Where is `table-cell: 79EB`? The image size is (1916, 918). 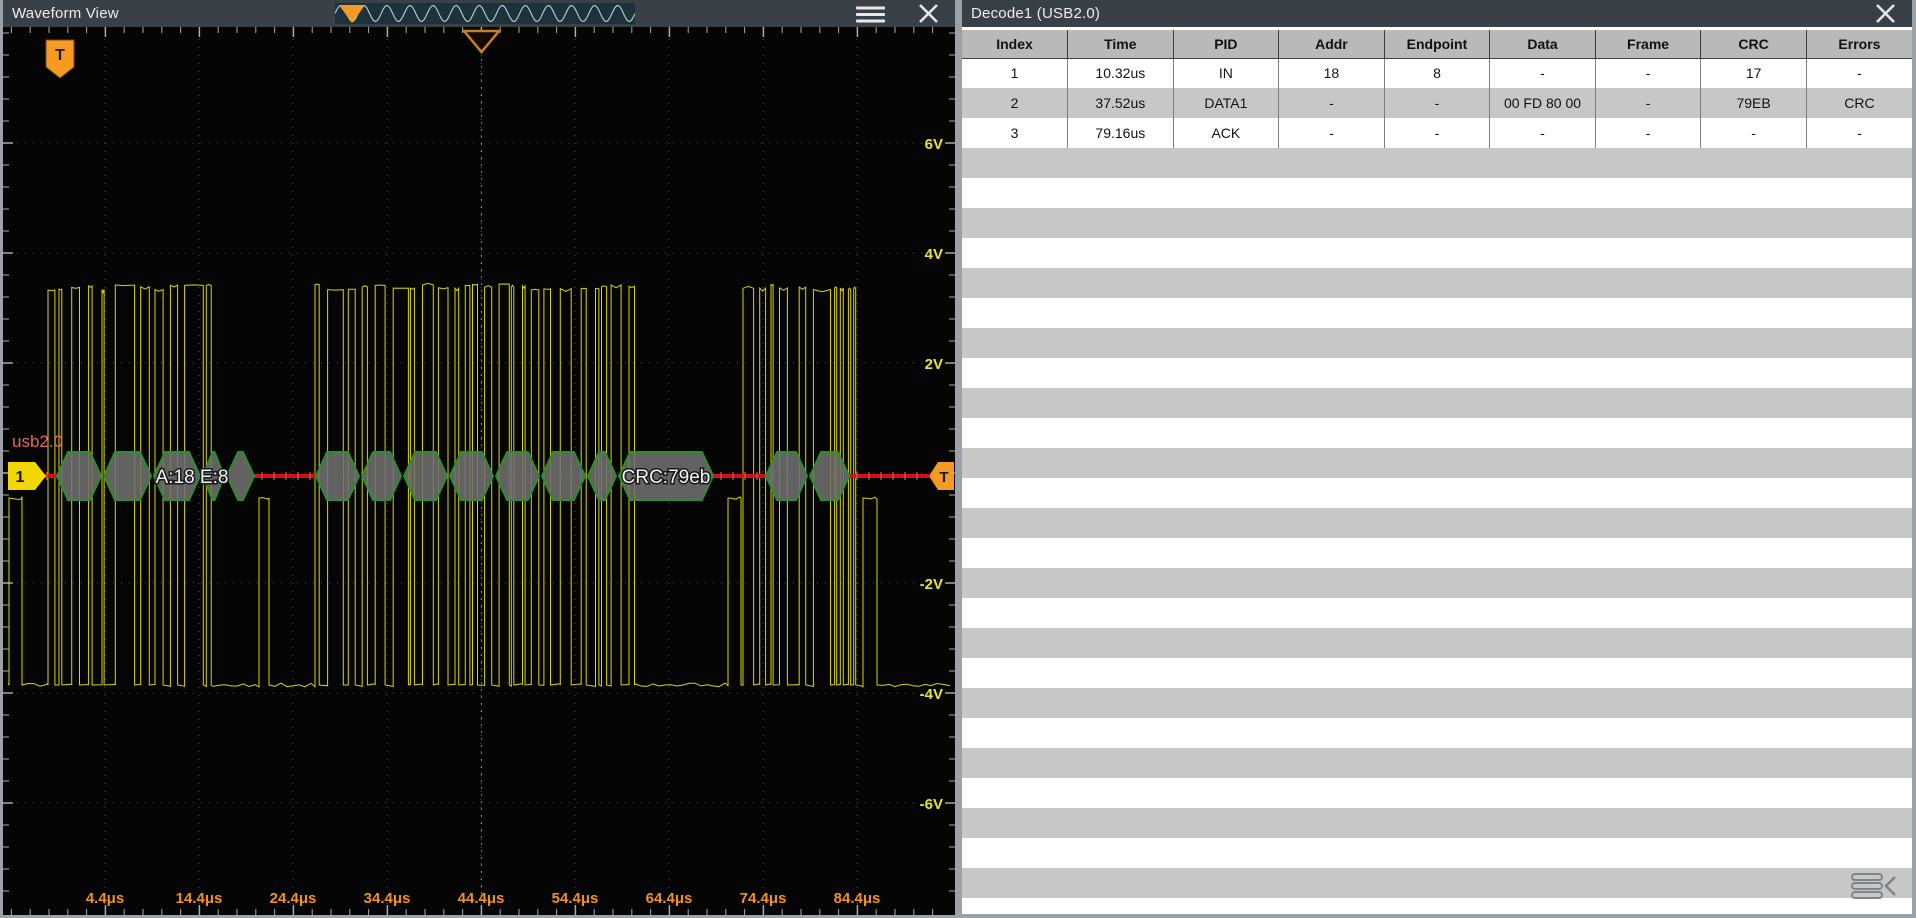 table-cell: 79EB is located at coordinates (1753, 103).